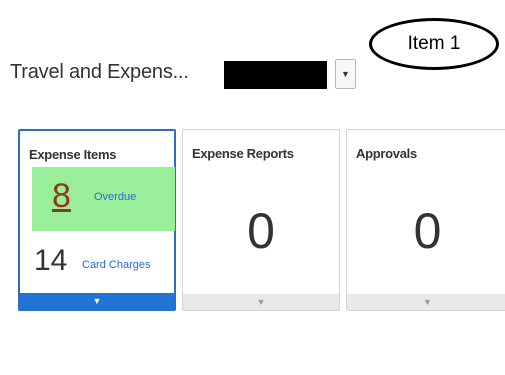 This screenshot has height=375, width=505. Describe the element at coordinates (261, 231) in the screenshot. I see `expense-reports-count: 0` at that location.